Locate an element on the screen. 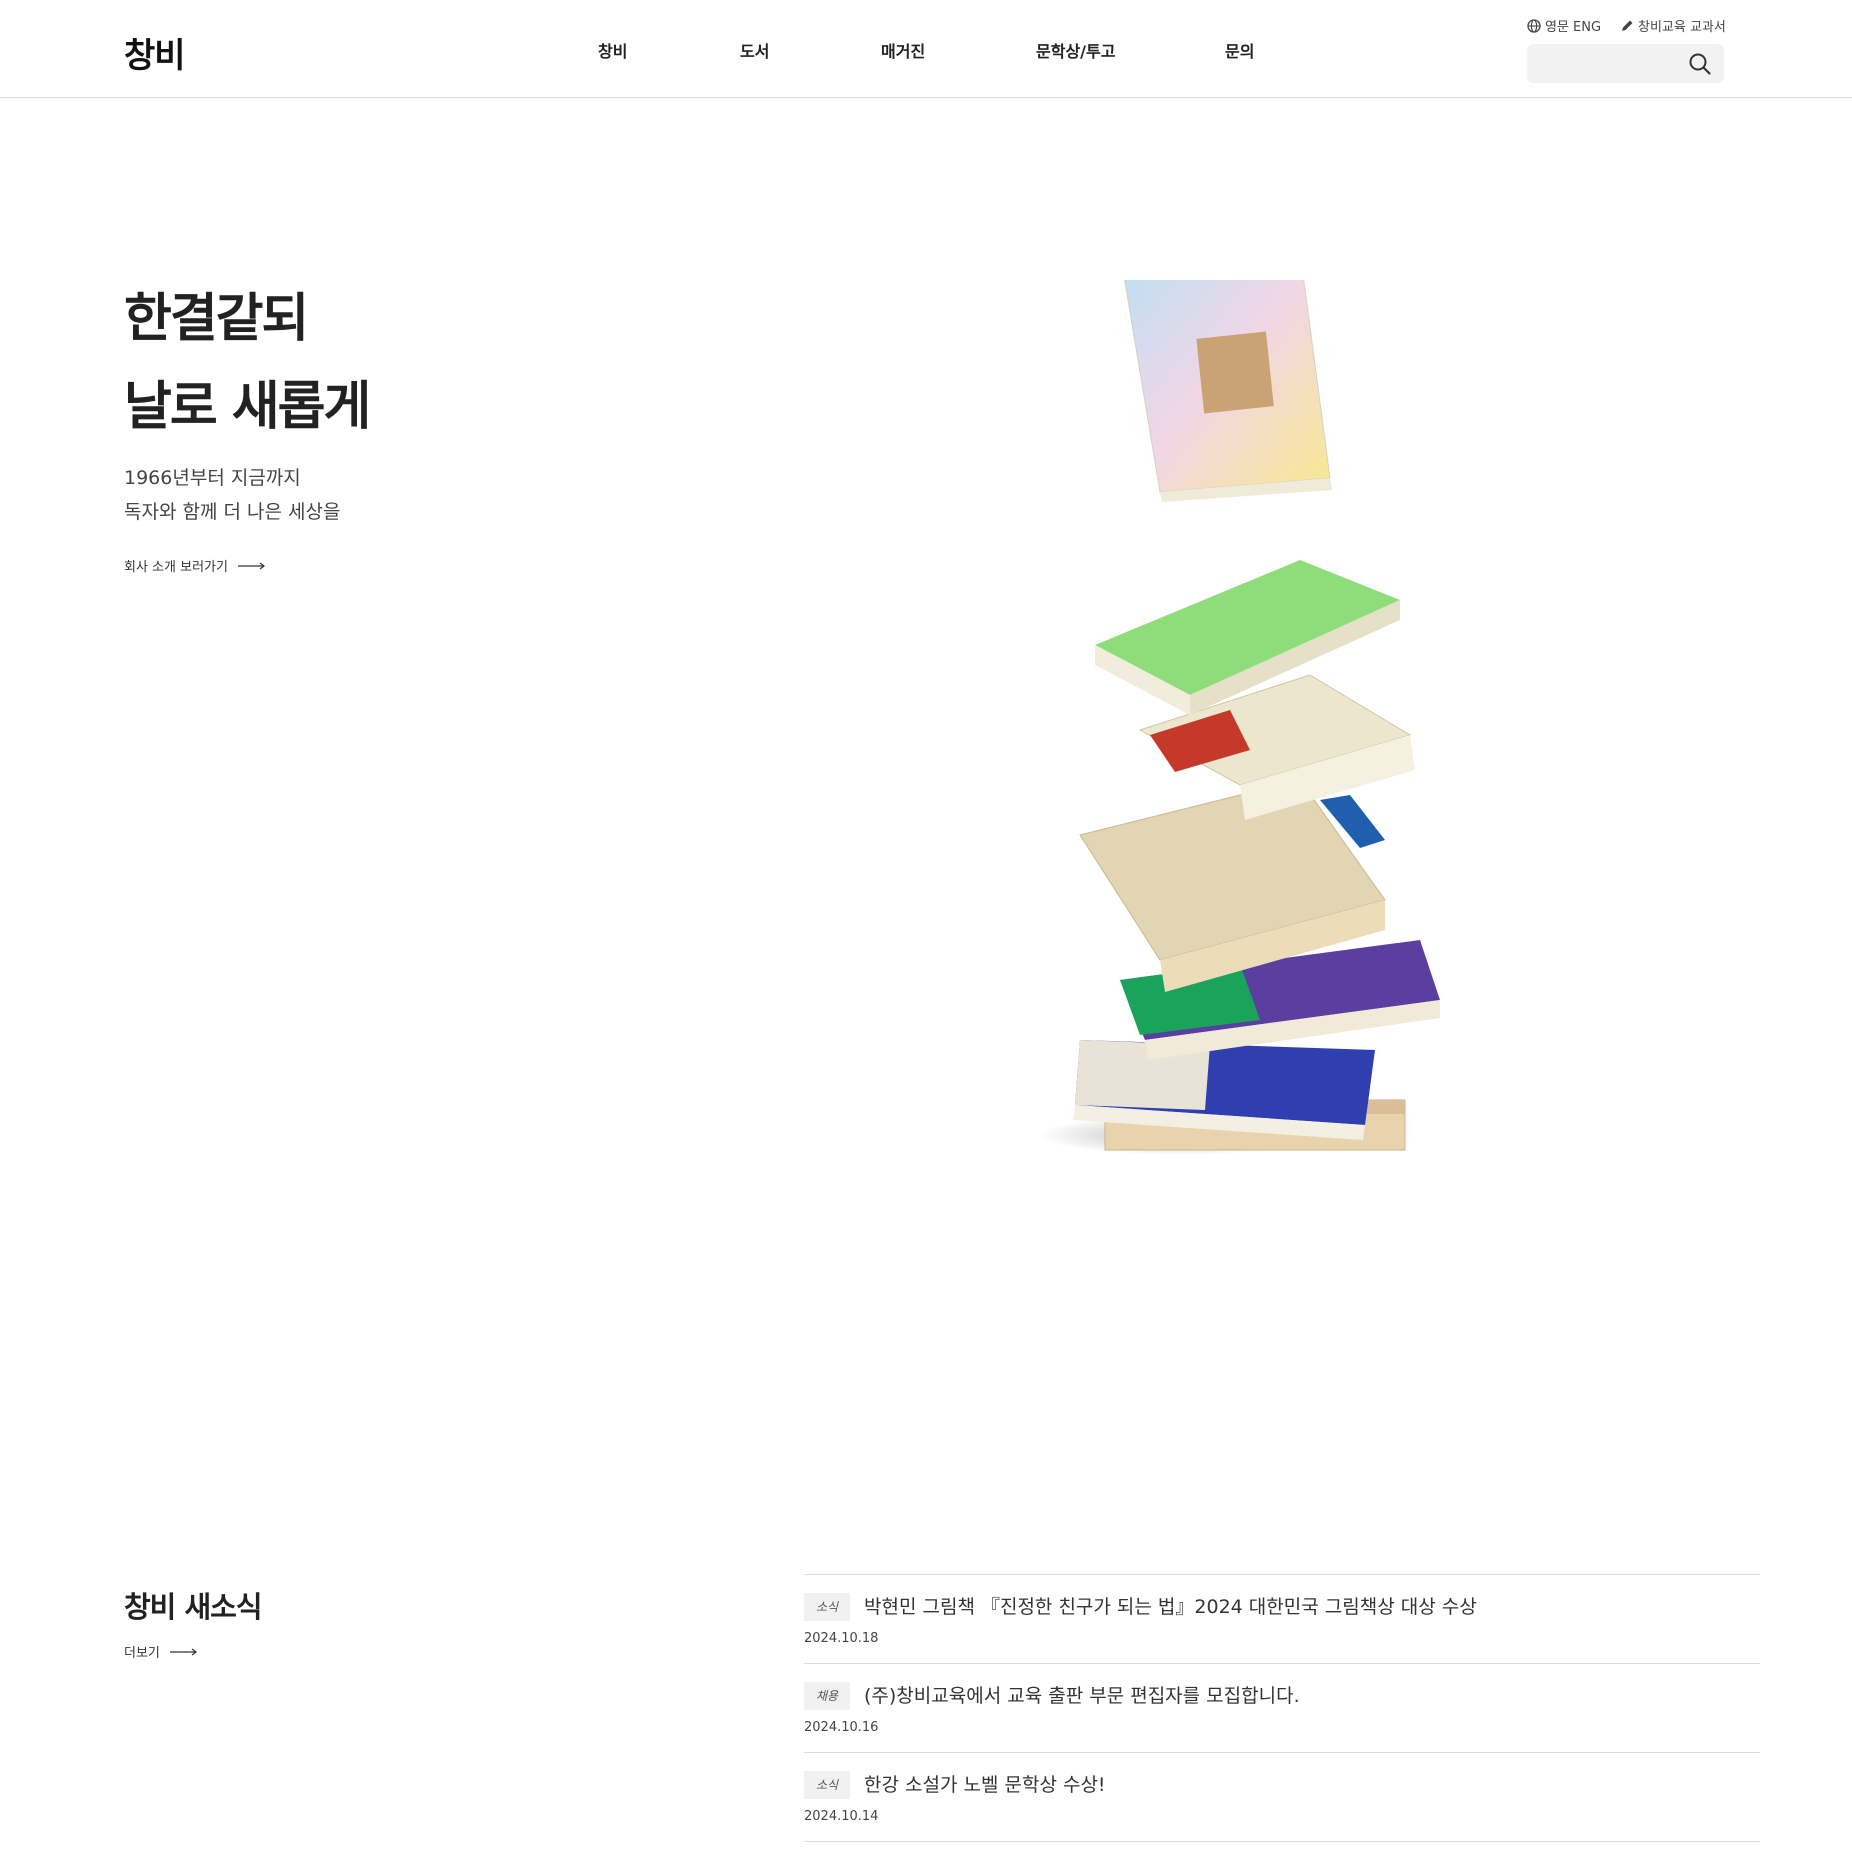  news-more-label: 더보기 is located at coordinates (142, 1653).